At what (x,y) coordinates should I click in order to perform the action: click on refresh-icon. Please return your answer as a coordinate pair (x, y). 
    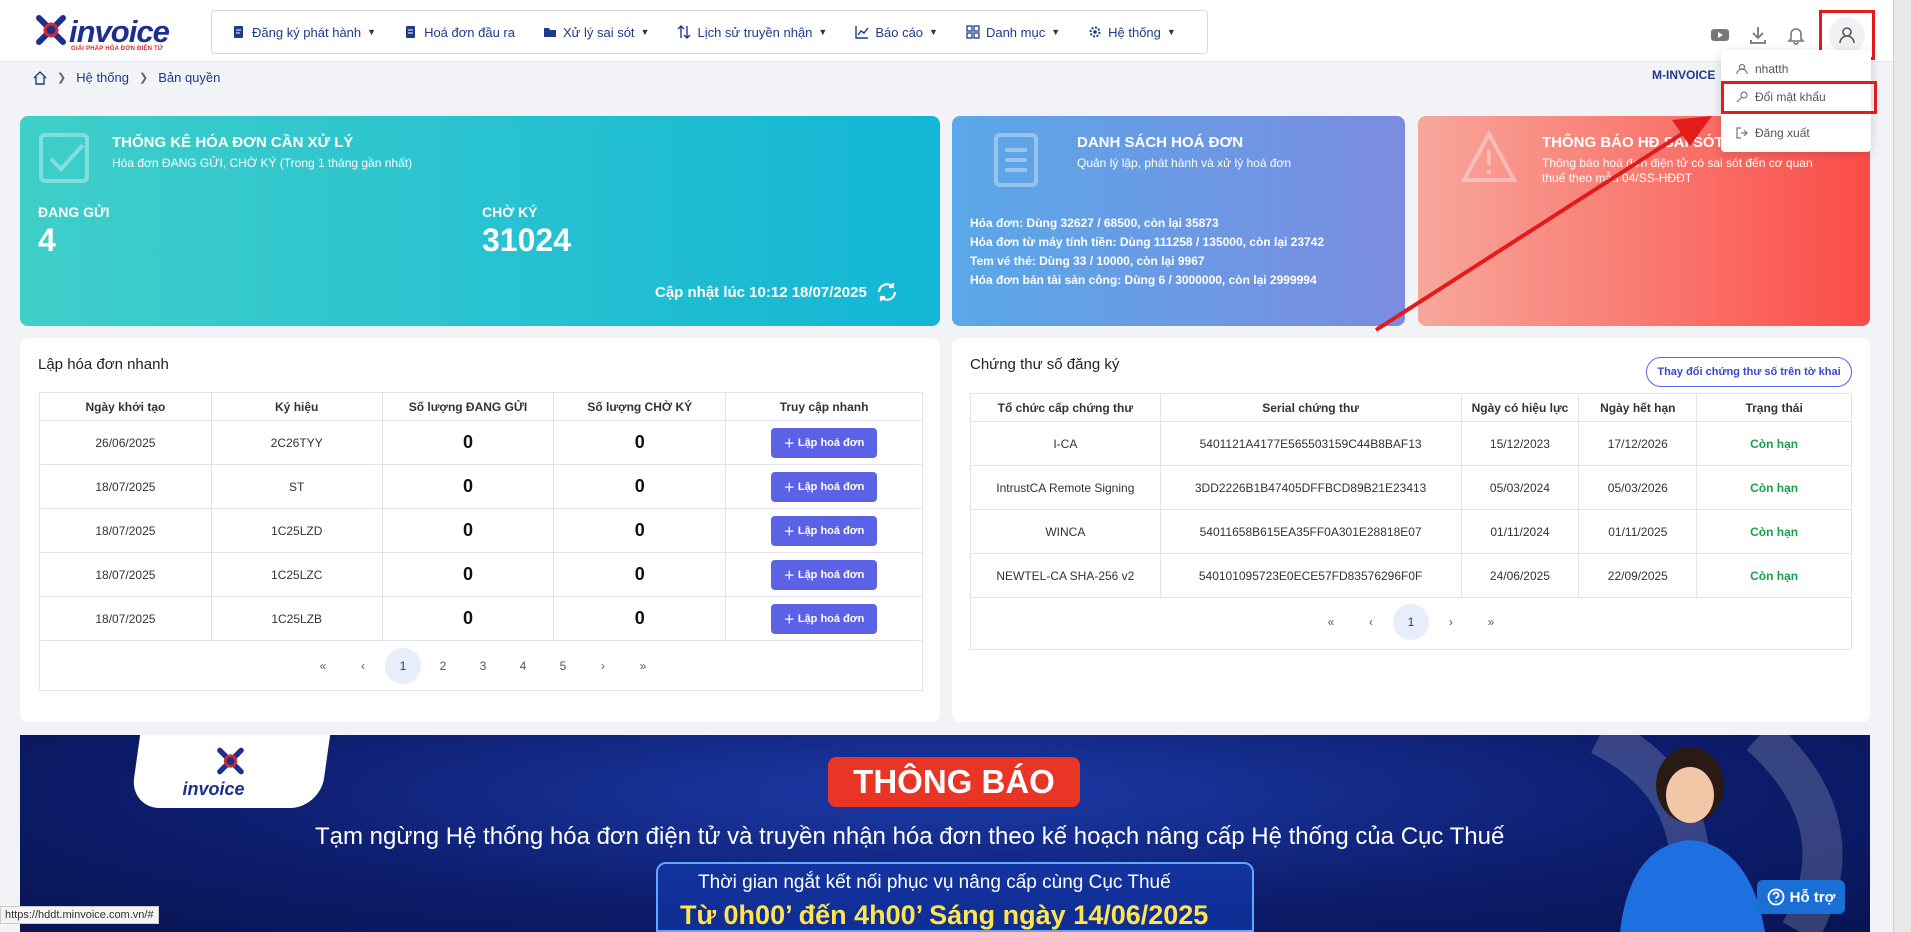
    Looking at the image, I should click on (887, 292).